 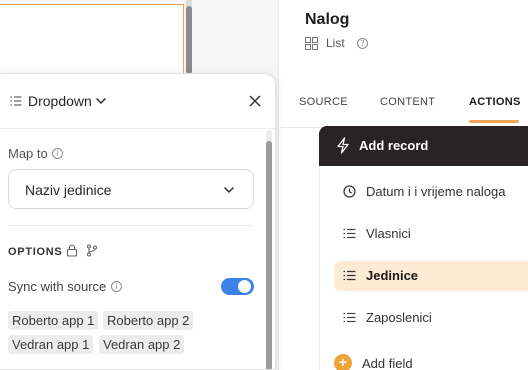 What do you see at coordinates (323, 102) in the screenshot?
I see `tab-source: SOURCE` at bounding box center [323, 102].